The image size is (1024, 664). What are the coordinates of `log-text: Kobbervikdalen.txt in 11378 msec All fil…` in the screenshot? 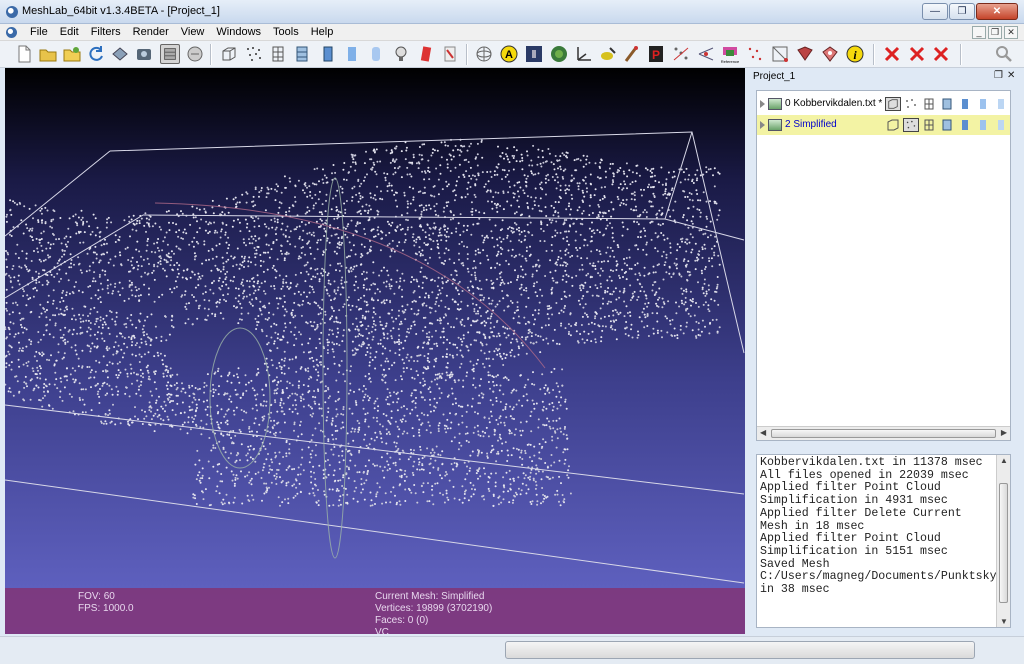 It's located at (885, 526).